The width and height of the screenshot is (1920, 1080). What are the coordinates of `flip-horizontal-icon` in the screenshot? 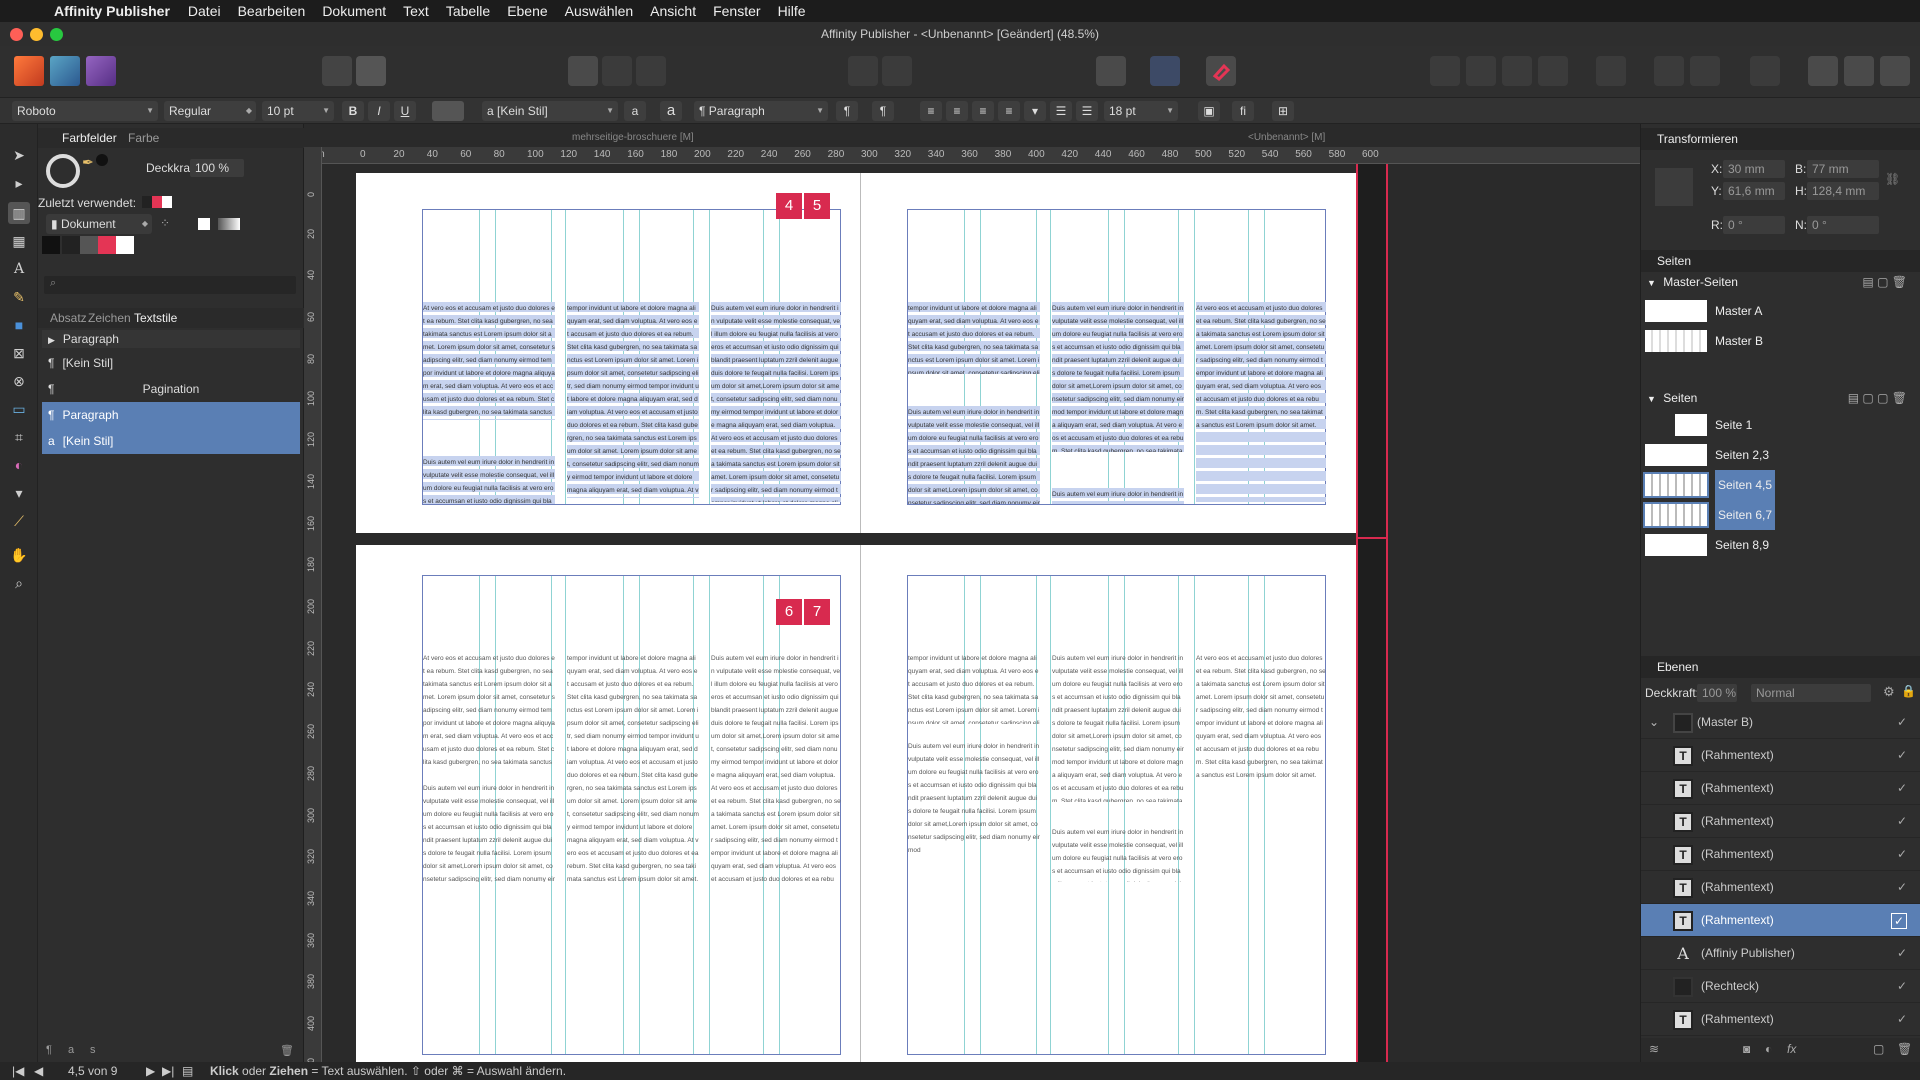 It's located at (1669, 71).